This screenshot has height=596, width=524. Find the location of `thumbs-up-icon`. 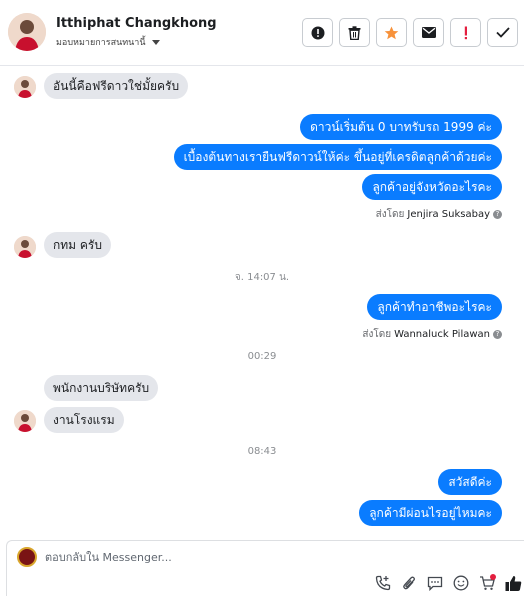

thumbs-up-icon is located at coordinates (513, 583).